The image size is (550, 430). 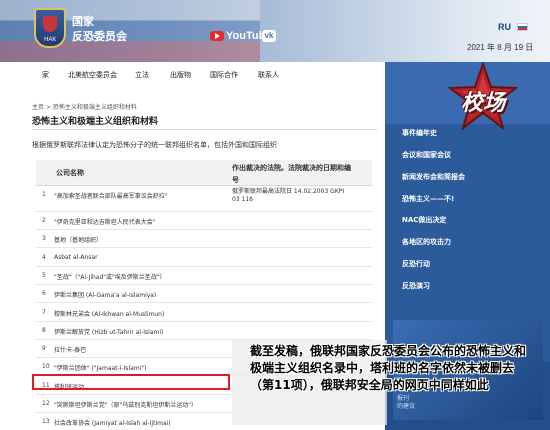 What do you see at coordinates (204, 276) in the screenshot?
I see `table-row: 5 "圣战"（"Al-Jihad"或"埃及伊斯兰圣战"）` at bounding box center [204, 276].